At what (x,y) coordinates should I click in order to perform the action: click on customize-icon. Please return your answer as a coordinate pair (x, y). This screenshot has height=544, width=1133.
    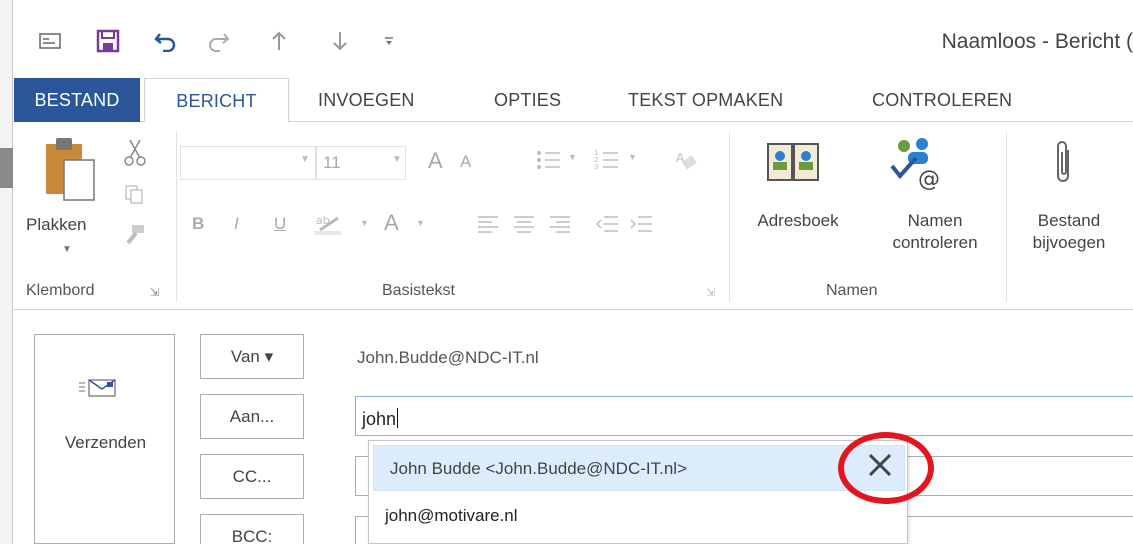
    Looking at the image, I should click on (389, 41).